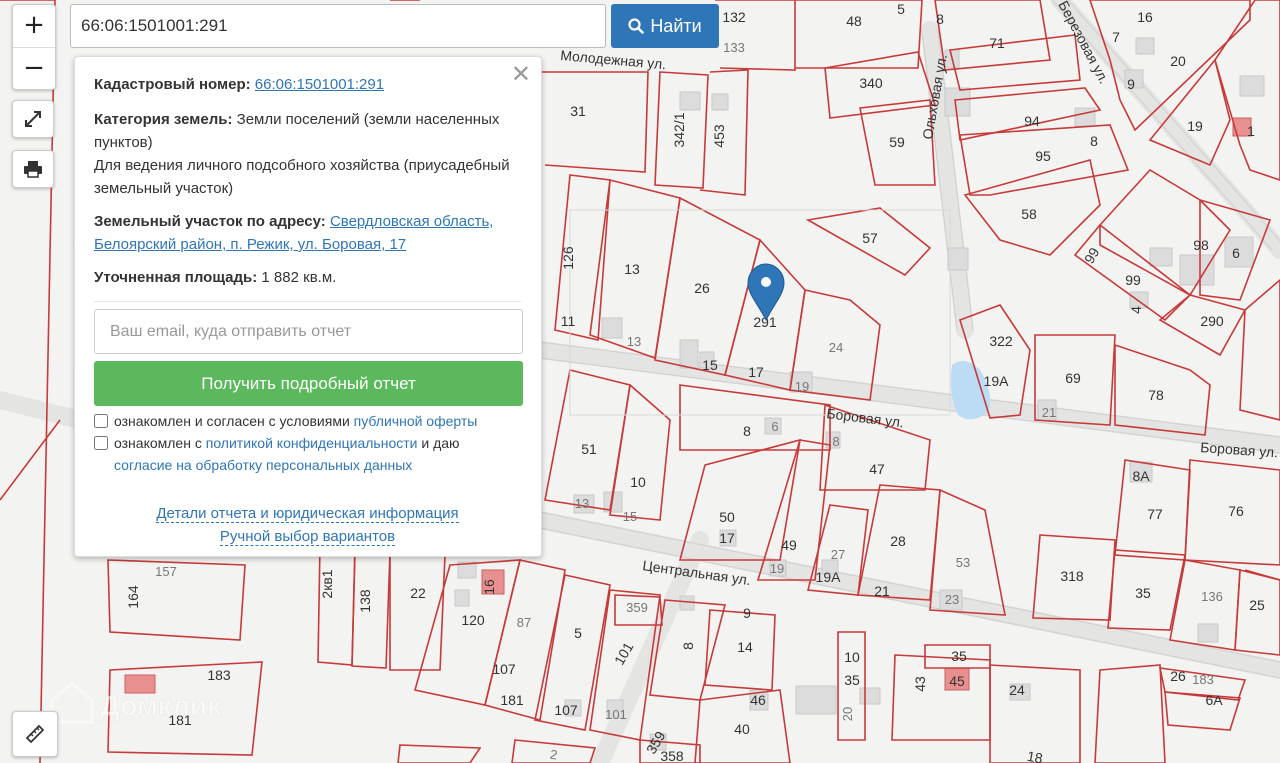  What do you see at coordinates (672, 755) in the screenshot?
I see `parcel-number-label: 358` at bounding box center [672, 755].